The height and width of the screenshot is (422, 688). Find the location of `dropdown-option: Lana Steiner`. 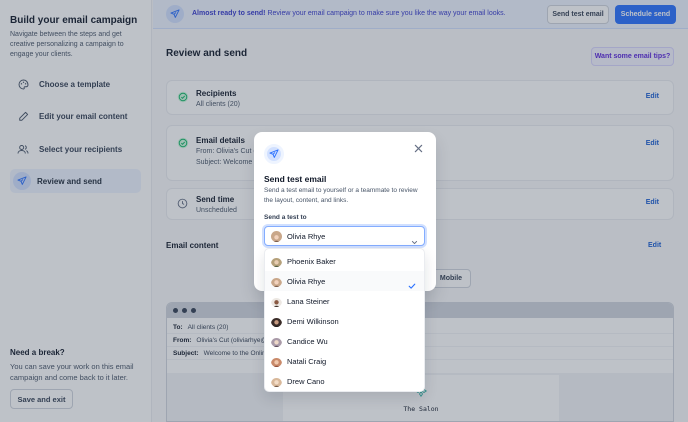

dropdown-option: Lana Steiner is located at coordinates (344, 301).